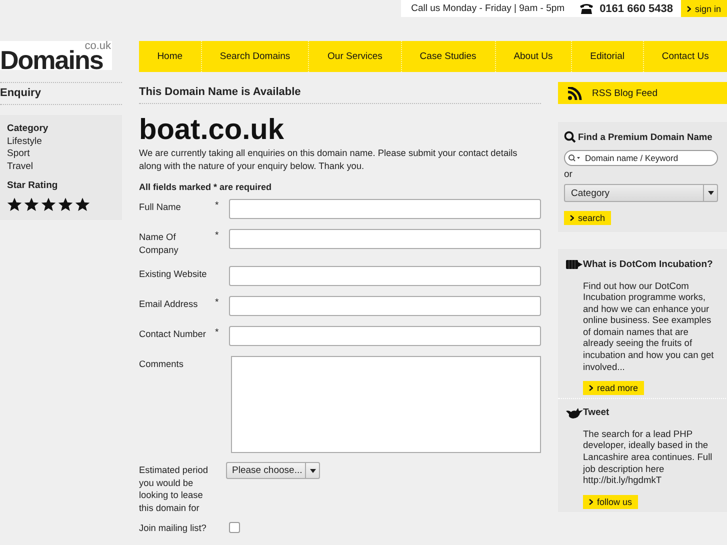  What do you see at coordinates (212, 130) in the screenshot?
I see `domain-name: boat.co.uk` at bounding box center [212, 130].